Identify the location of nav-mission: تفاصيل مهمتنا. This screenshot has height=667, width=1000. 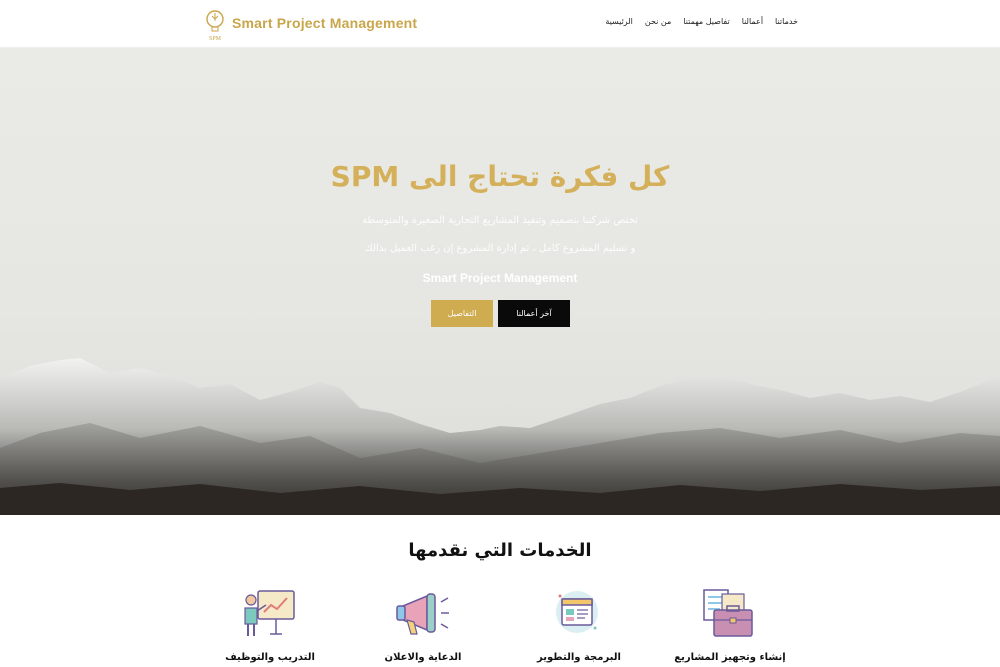
(706, 21).